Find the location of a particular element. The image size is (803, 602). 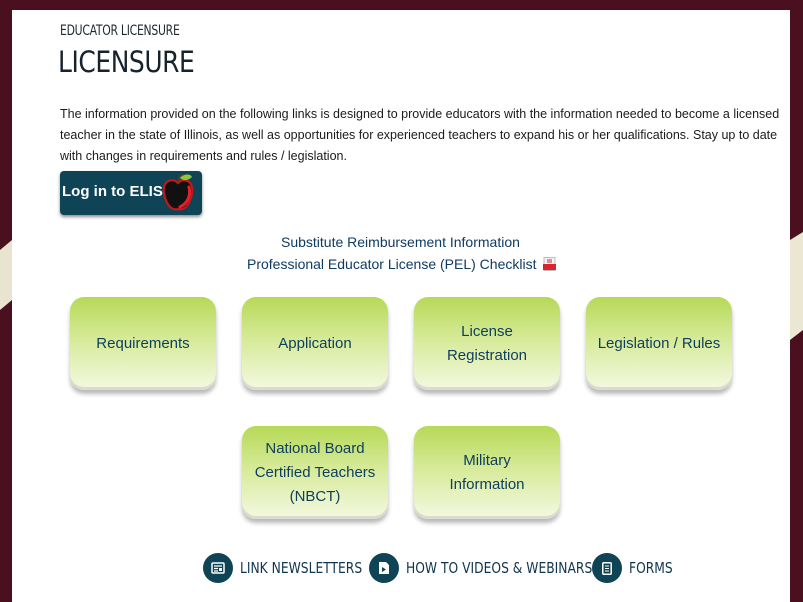

substitute-reimbursement-link: Substitute Reimbursement Information is located at coordinates (400, 242).